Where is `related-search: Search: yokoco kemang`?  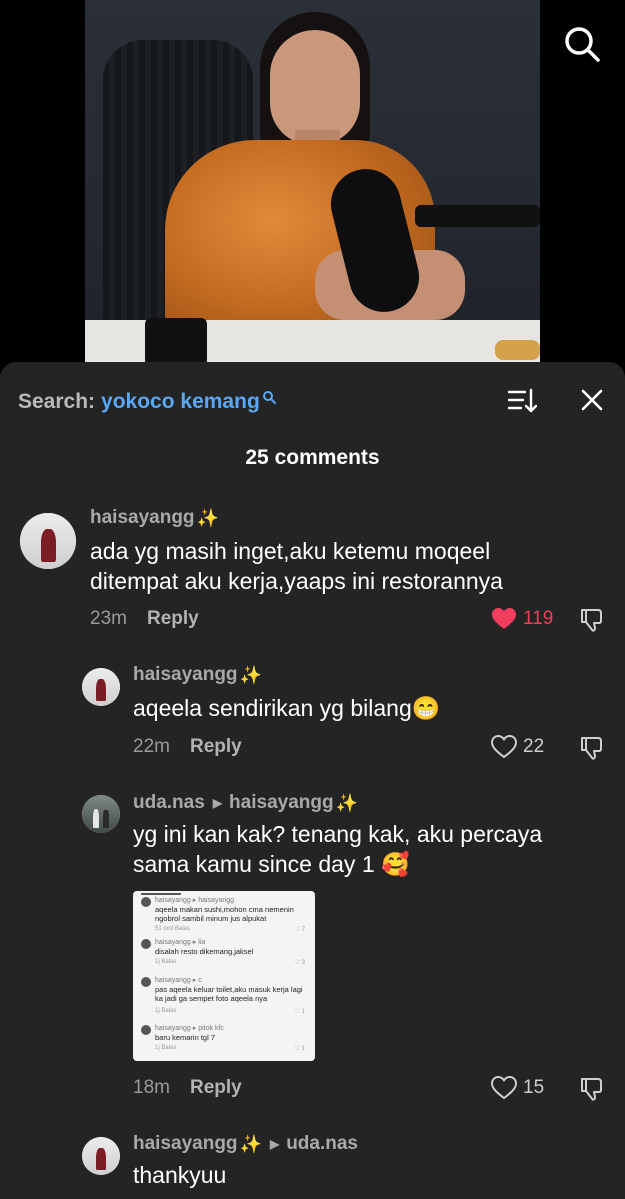
related-search: Search: yokoco kemang is located at coordinates (147, 402).